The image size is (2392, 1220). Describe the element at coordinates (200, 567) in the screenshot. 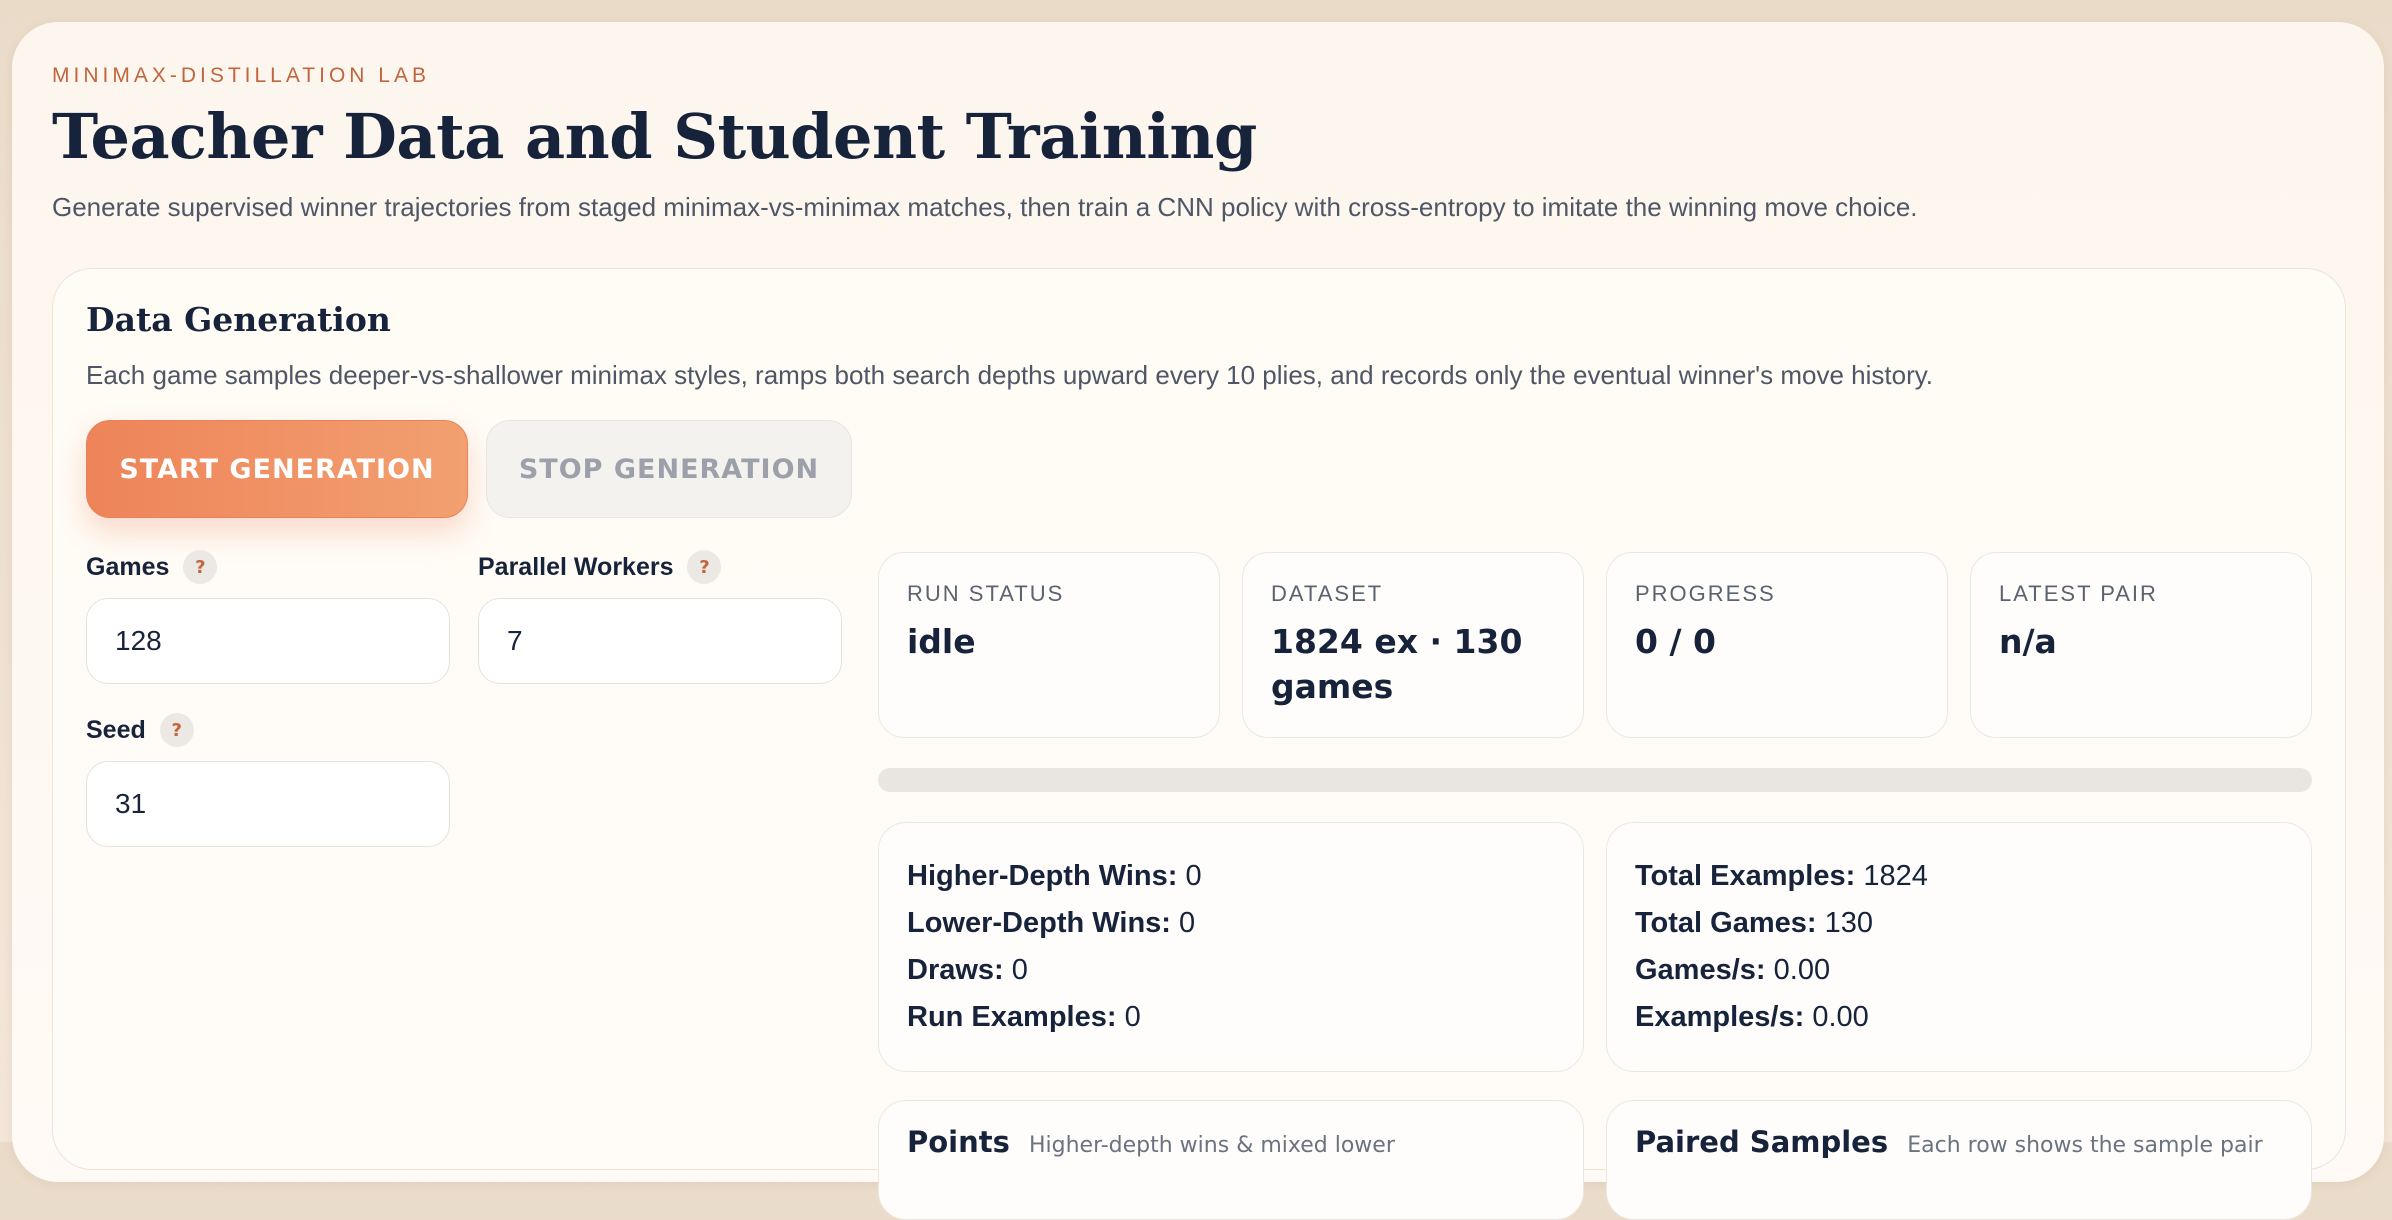

I see `games-help-icon: ?` at that location.